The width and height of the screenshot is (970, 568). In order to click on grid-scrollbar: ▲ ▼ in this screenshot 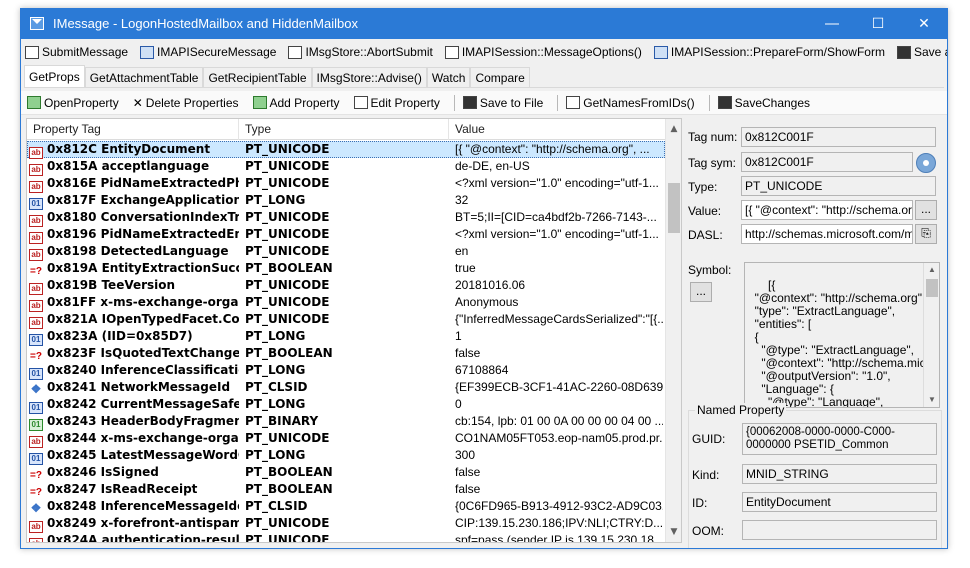, I will do `click(673, 330)`.